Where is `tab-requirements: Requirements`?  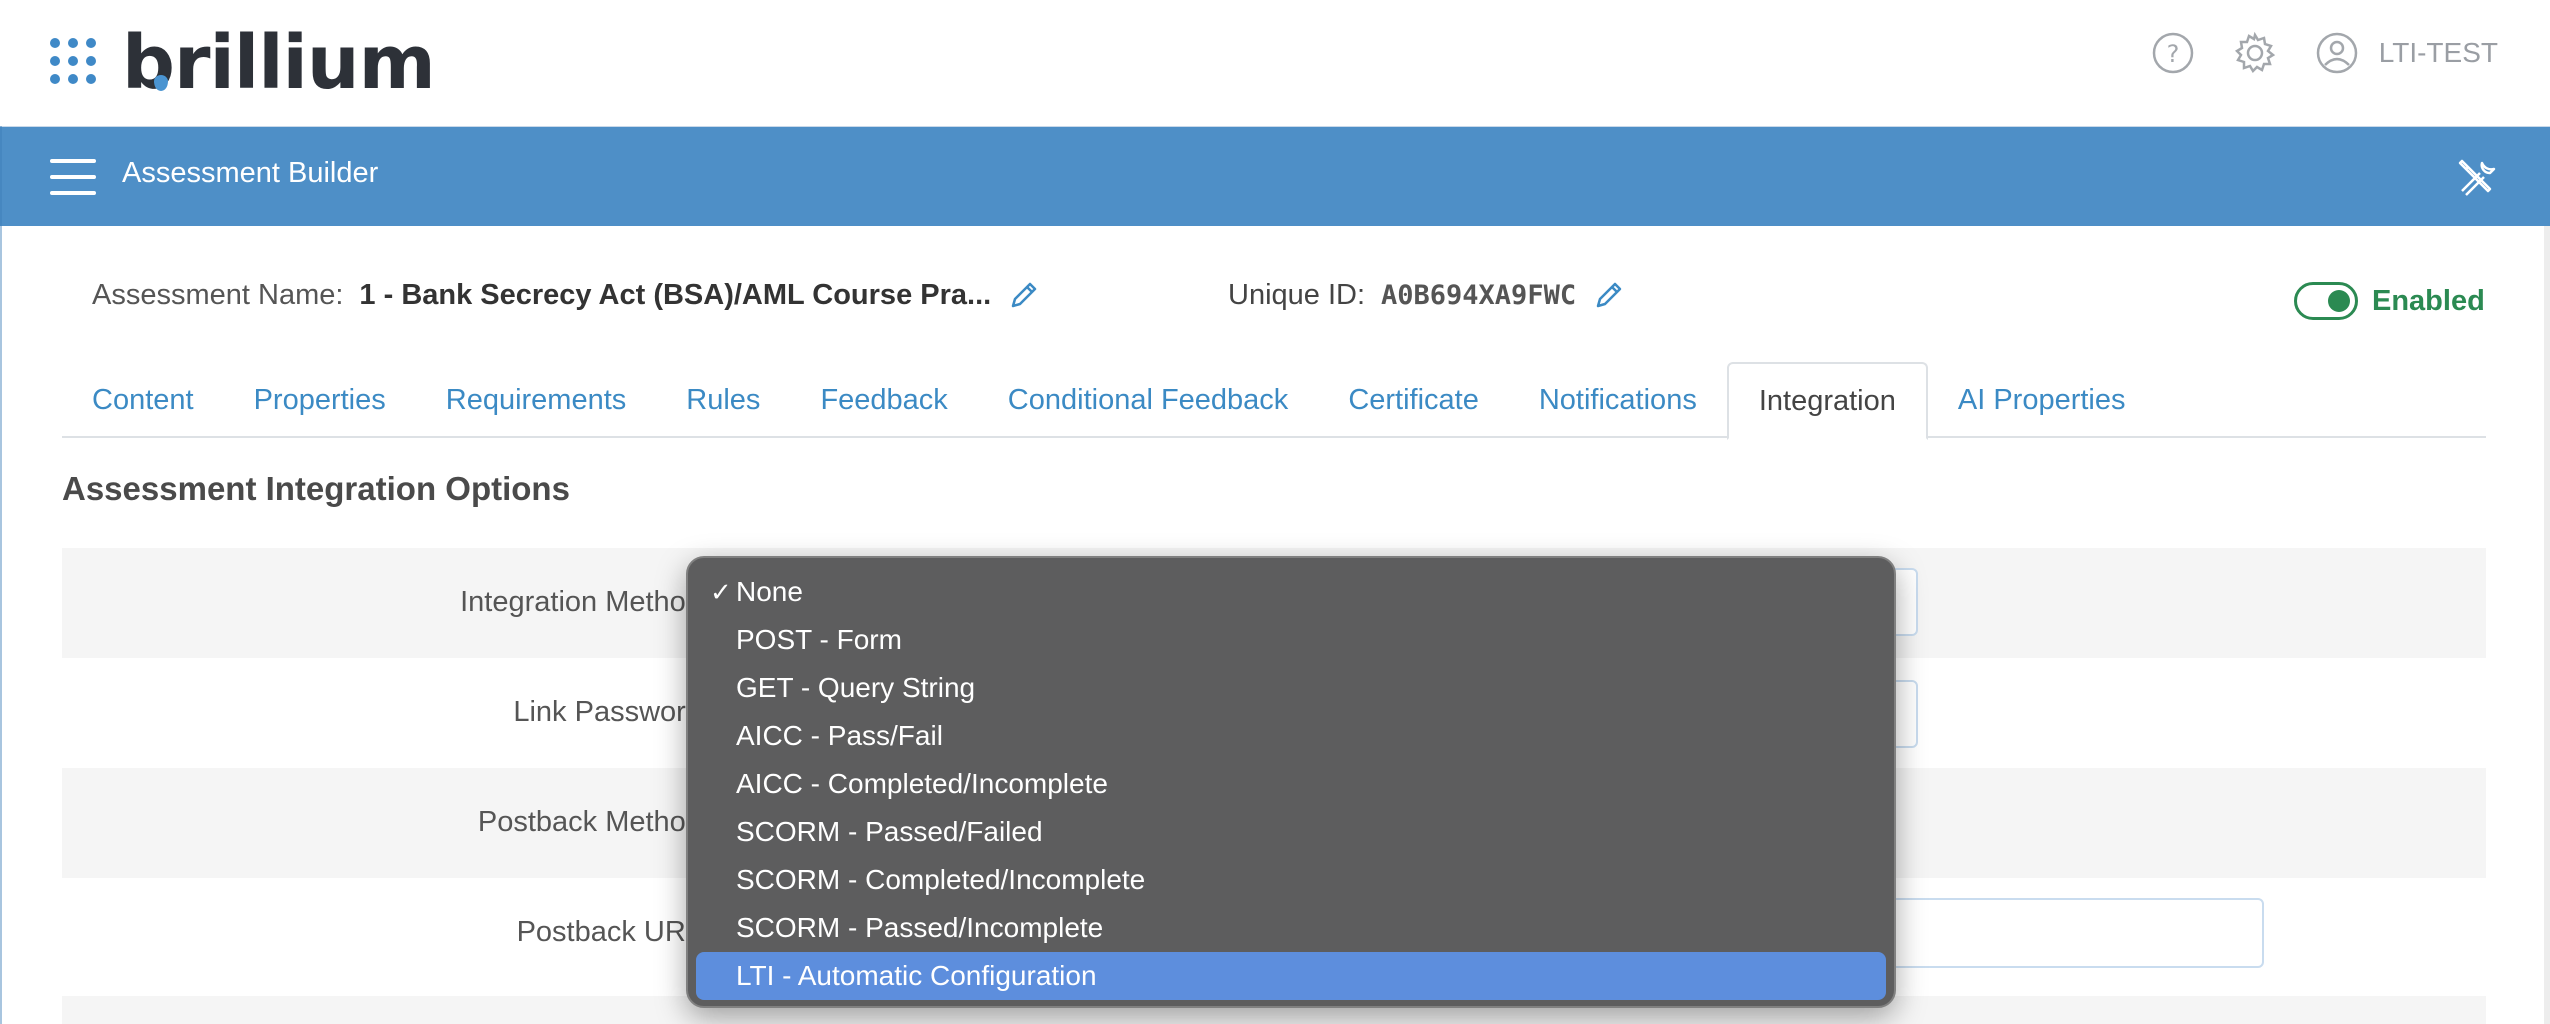
tab-requirements: Requirements is located at coordinates (536, 400).